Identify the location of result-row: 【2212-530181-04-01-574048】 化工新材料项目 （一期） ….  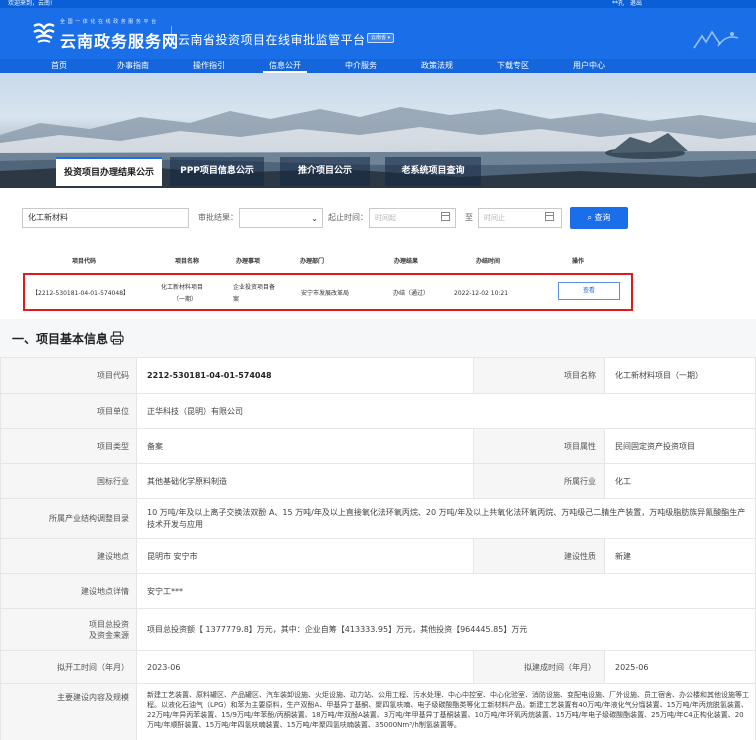
(328, 292).